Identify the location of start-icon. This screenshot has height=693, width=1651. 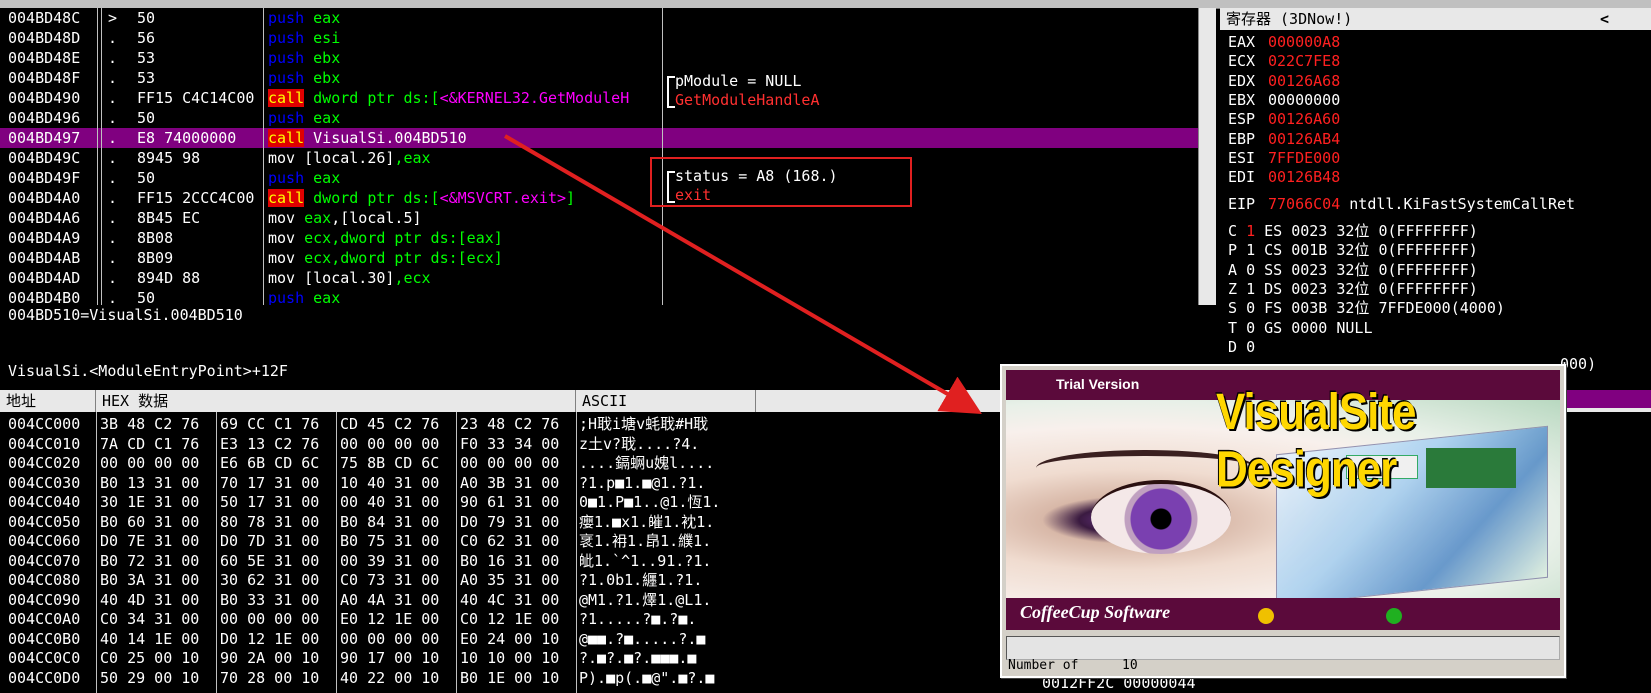
(1394, 616).